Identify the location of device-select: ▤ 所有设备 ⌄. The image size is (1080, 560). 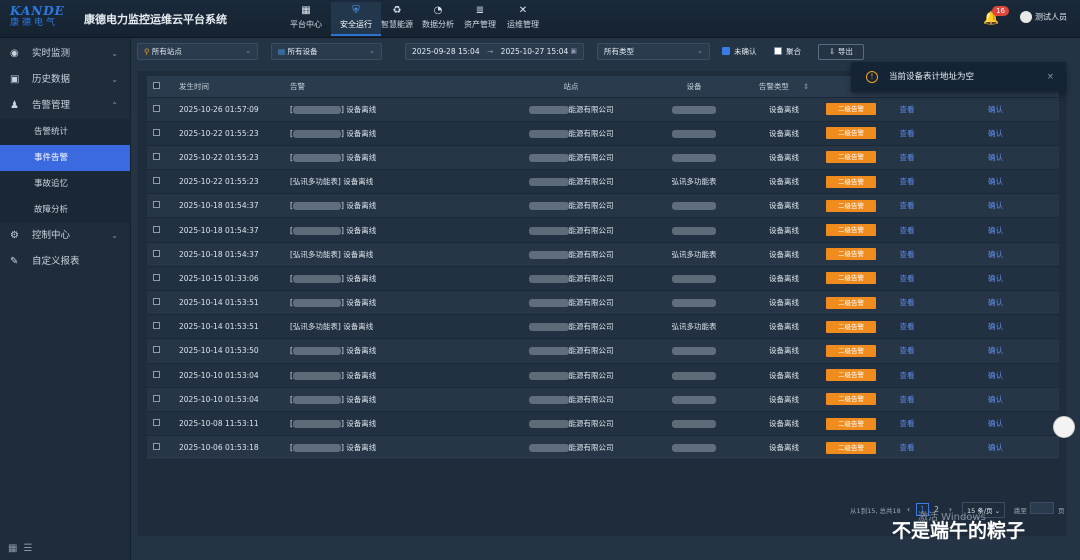
(326, 51).